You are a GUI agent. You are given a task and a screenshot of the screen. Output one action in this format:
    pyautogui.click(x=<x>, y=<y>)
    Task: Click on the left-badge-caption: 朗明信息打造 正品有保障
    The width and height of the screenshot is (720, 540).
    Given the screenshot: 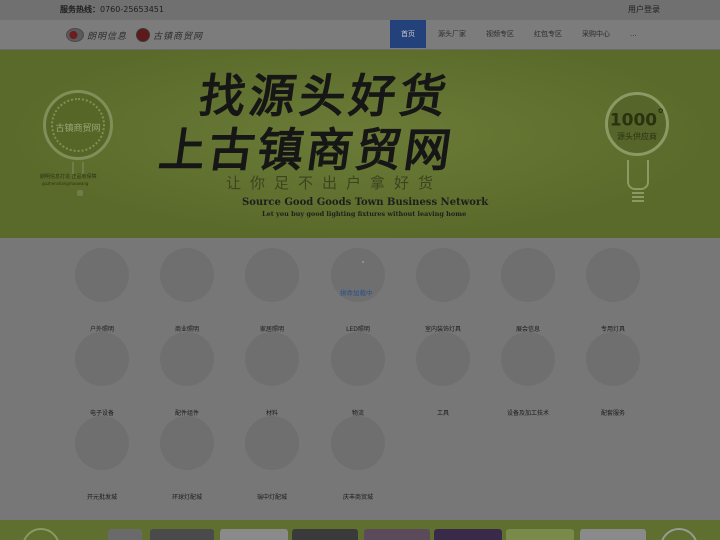 What is the action you would take?
    pyautogui.click(x=68, y=177)
    